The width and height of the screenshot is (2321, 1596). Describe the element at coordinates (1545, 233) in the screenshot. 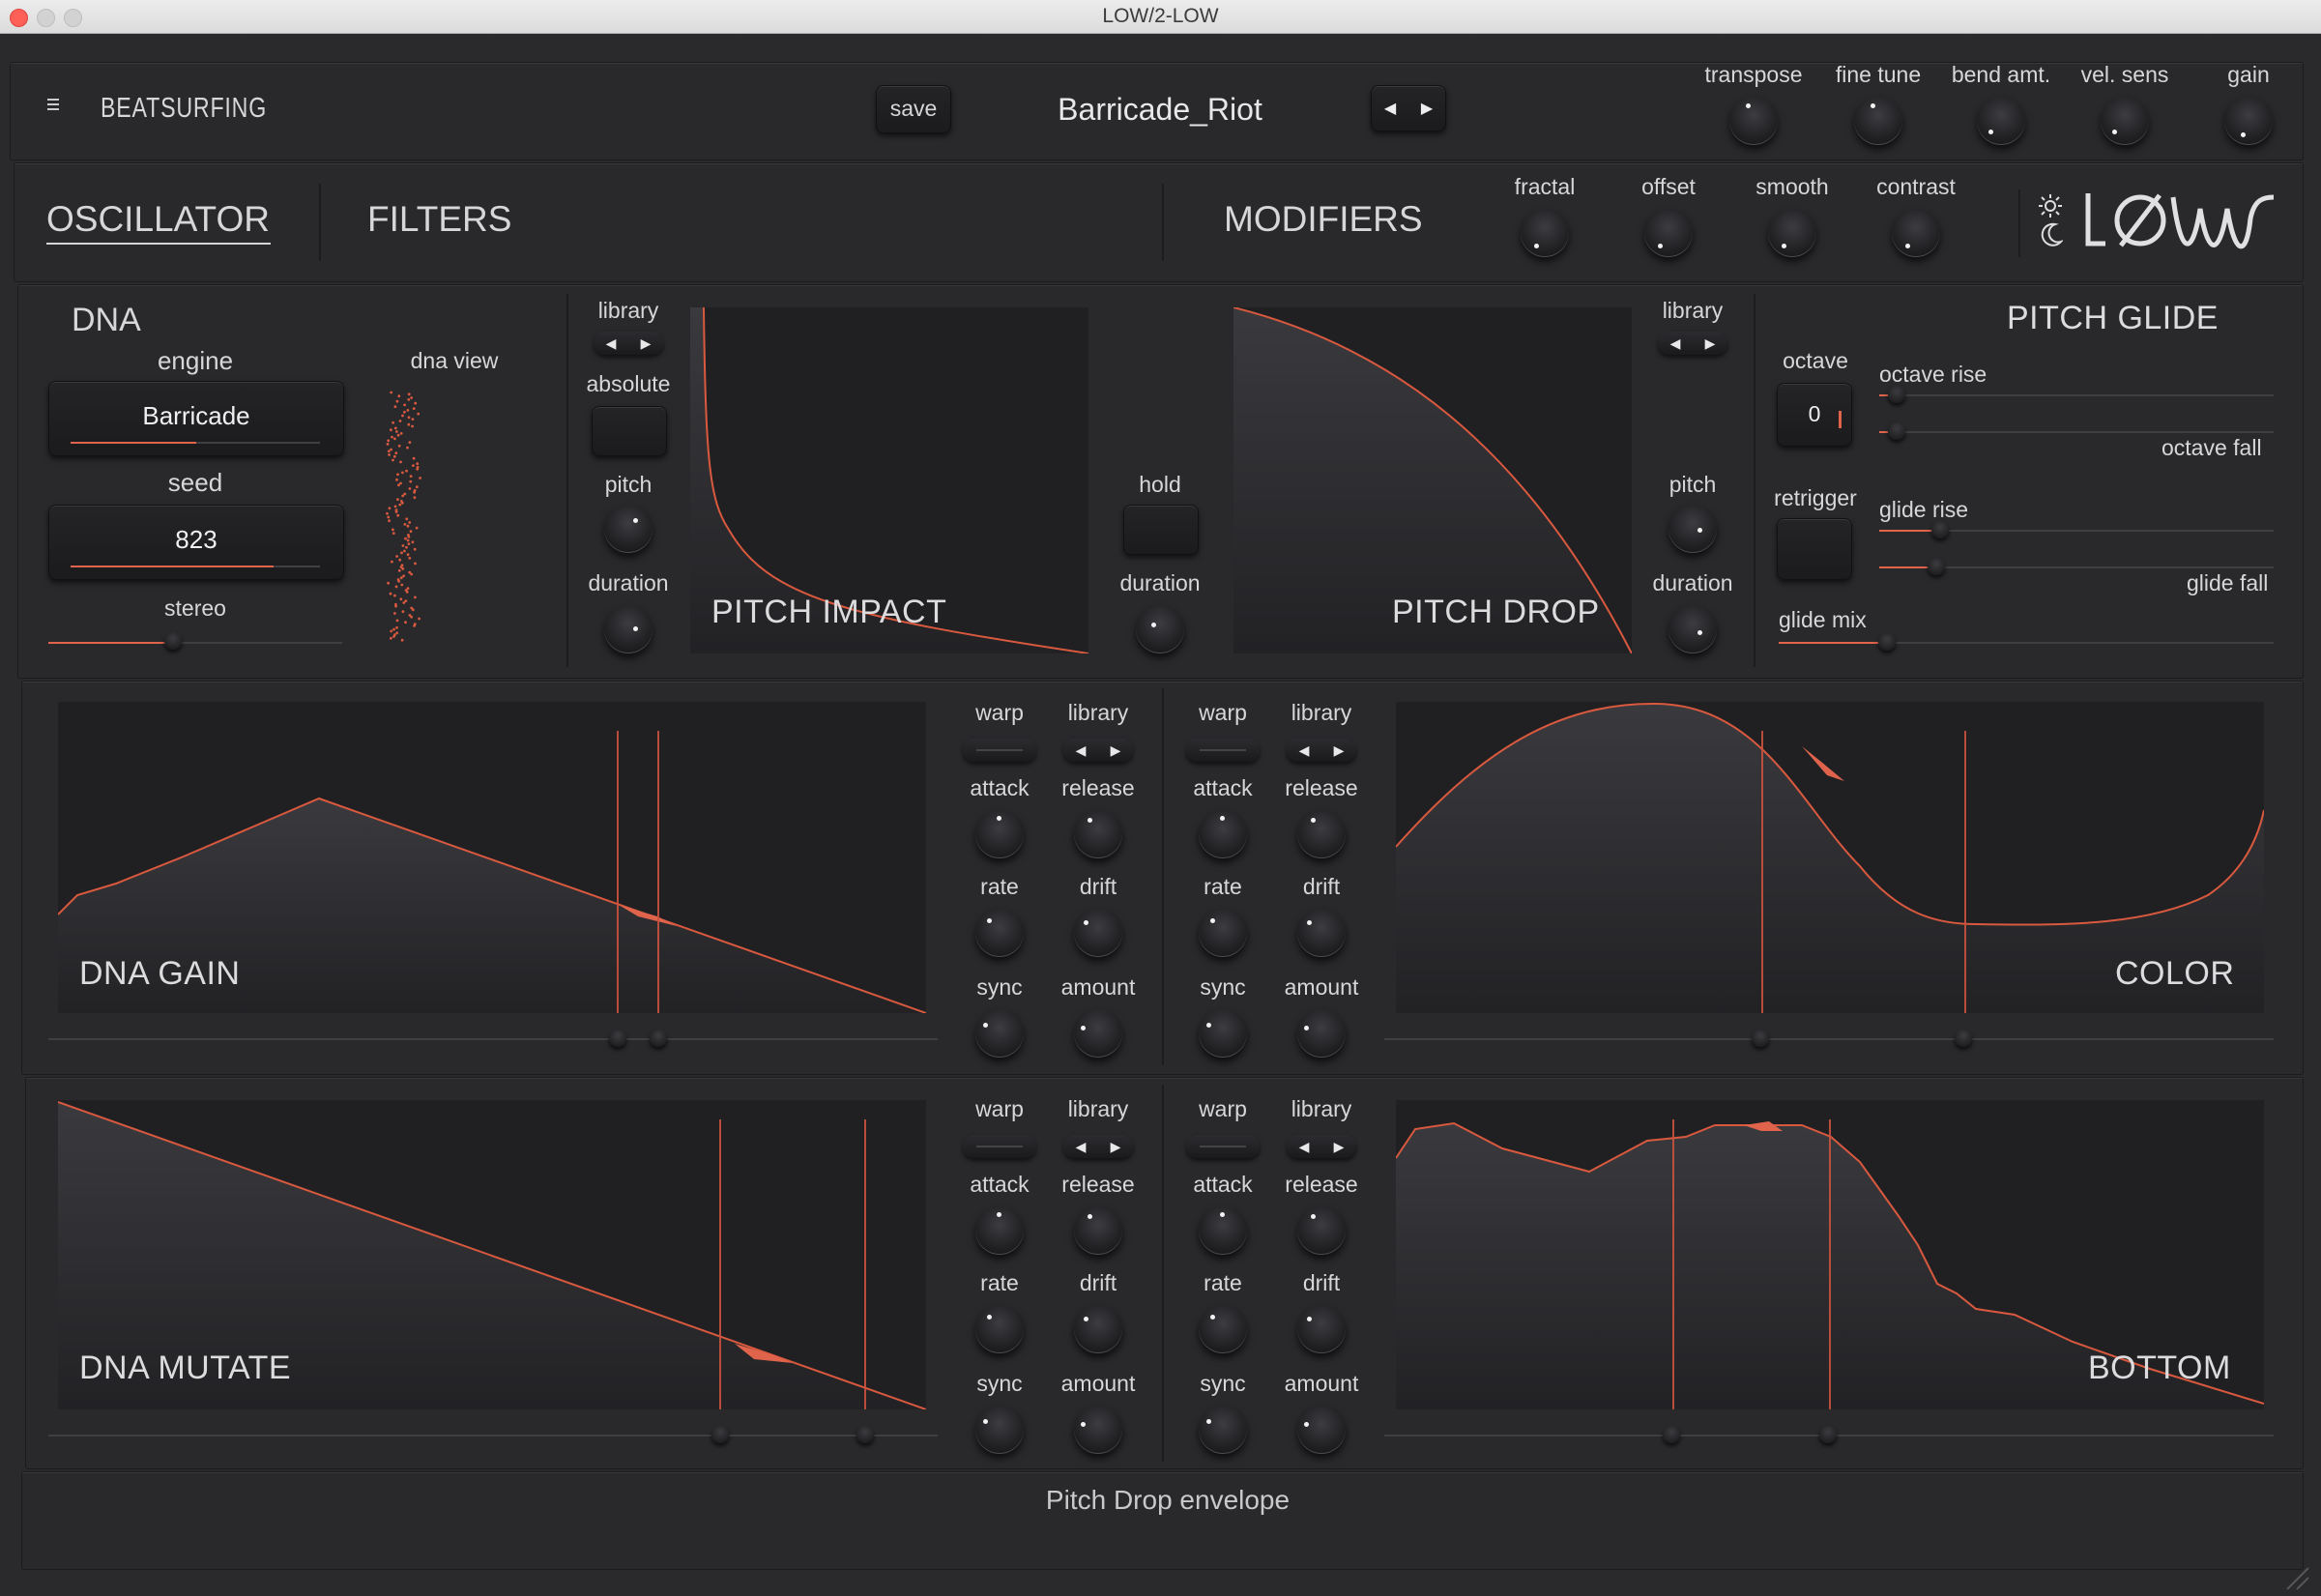

I see `modifier-knob-fractal` at that location.